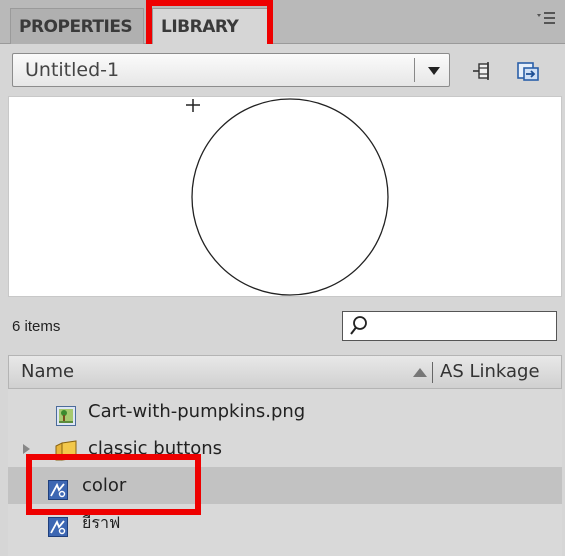 Image resolution: width=565 pixels, height=556 pixels. I want to click on graphic-symbol-icon, so click(58, 525).